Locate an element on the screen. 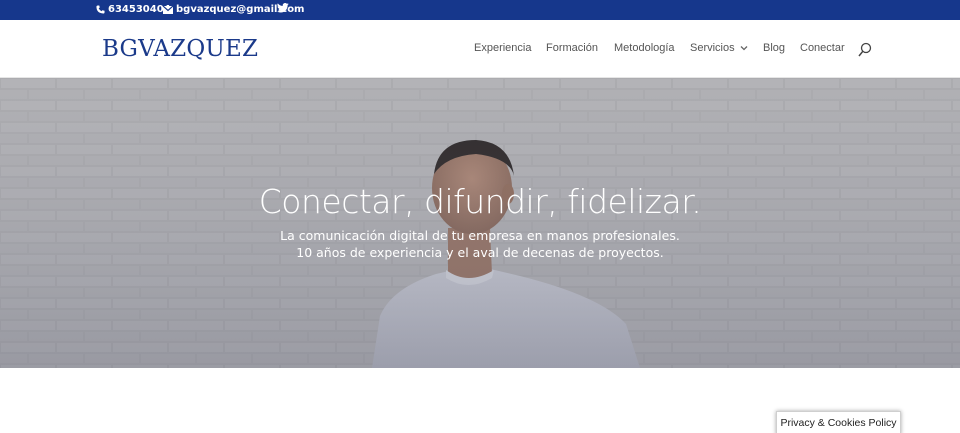 The height and width of the screenshot is (433, 960). phone-link: 634530404 is located at coordinates (133, 9).